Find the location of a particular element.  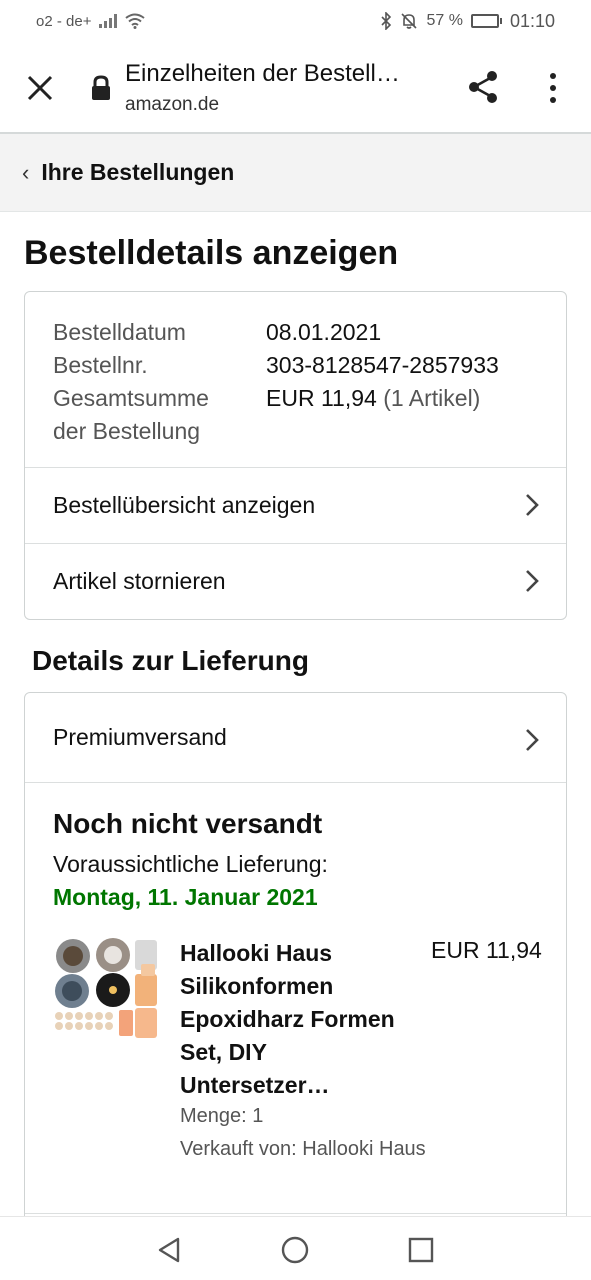

signal-icon is located at coordinates (108, 21).